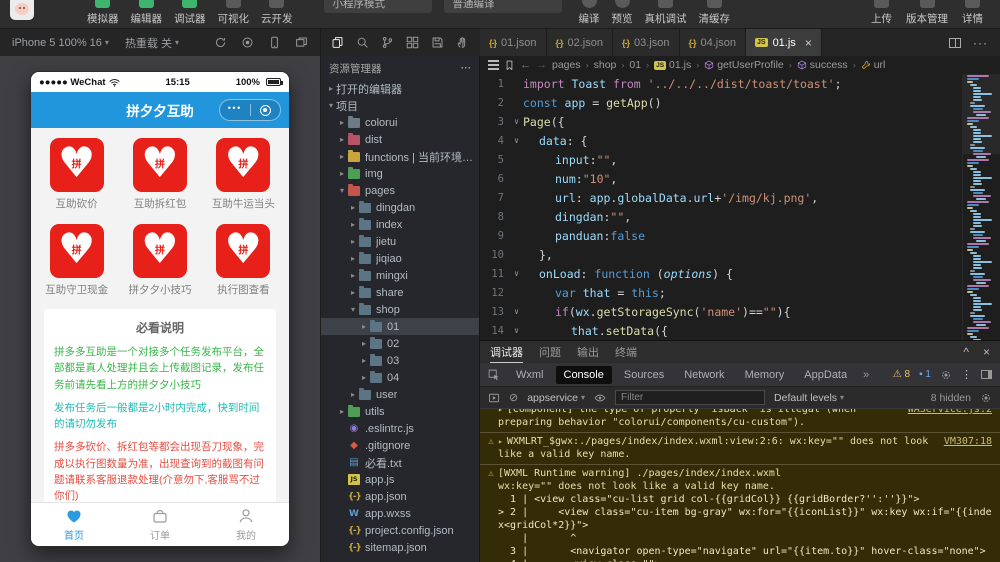 The width and height of the screenshot is (1000, 562). Describe the element at coordinates (822, 65) in the screenshot. I see `breadcrumb-item-success: success` at that location.